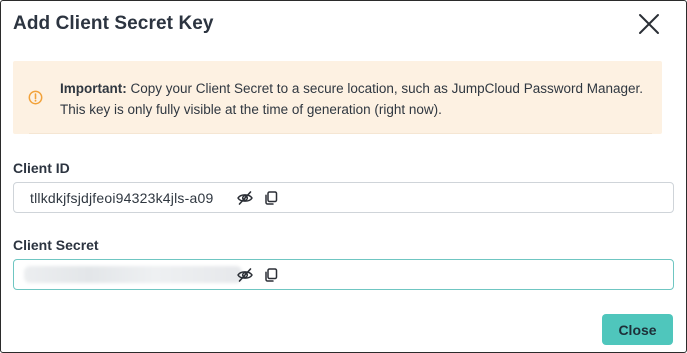  Describe the element at coordinates (133, 274) in the screenshot. I see `client-secret-masked-value` at that location.